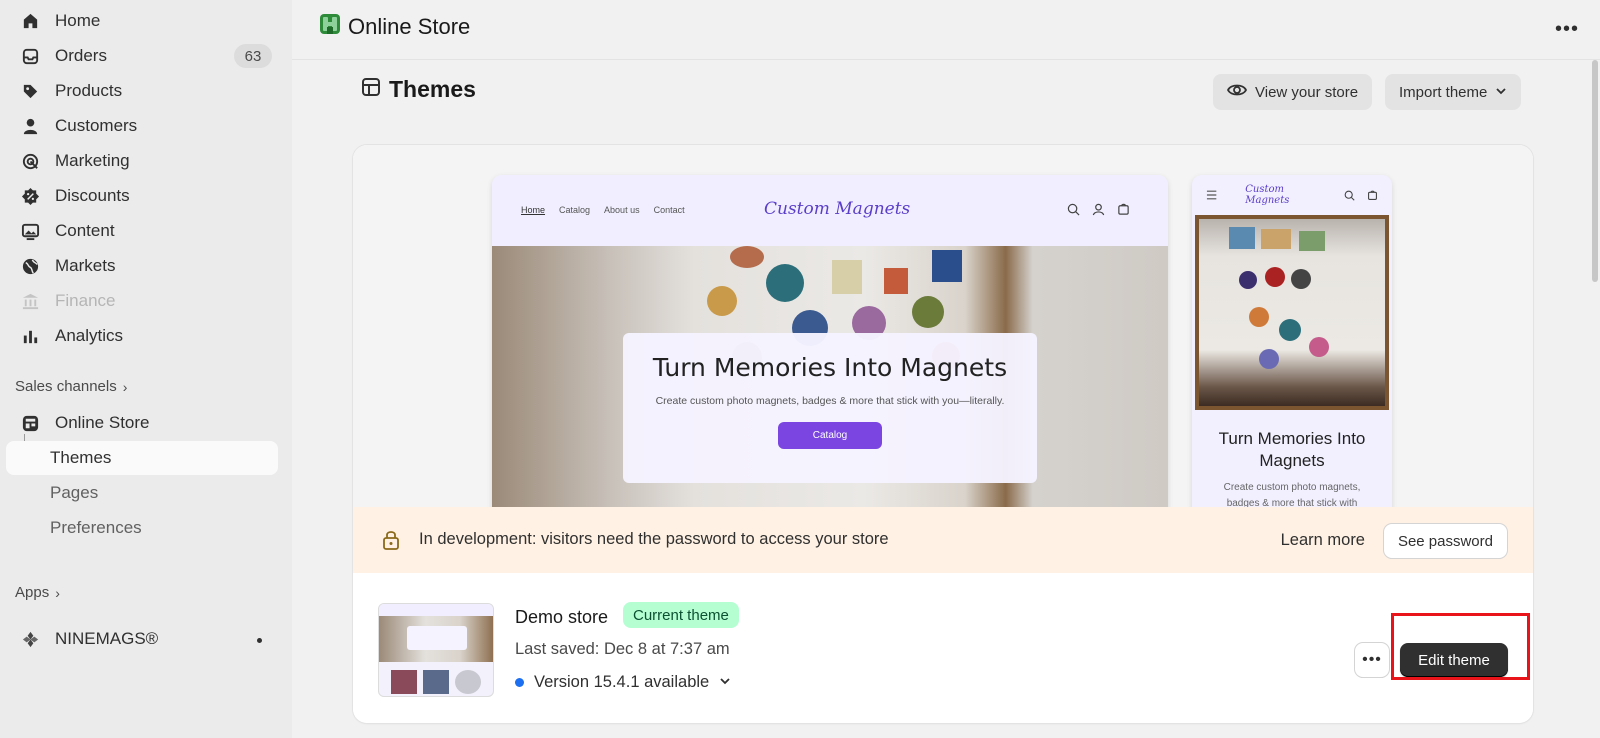 The width and height of the screenshot is (1600, 738). I want to click on page-title: Themes, so click(418, 89).